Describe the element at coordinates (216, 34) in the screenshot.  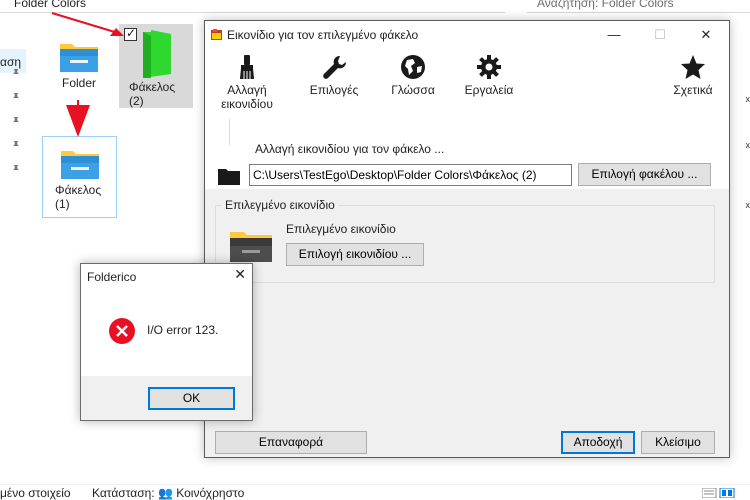
I see `app-icon` at that location.